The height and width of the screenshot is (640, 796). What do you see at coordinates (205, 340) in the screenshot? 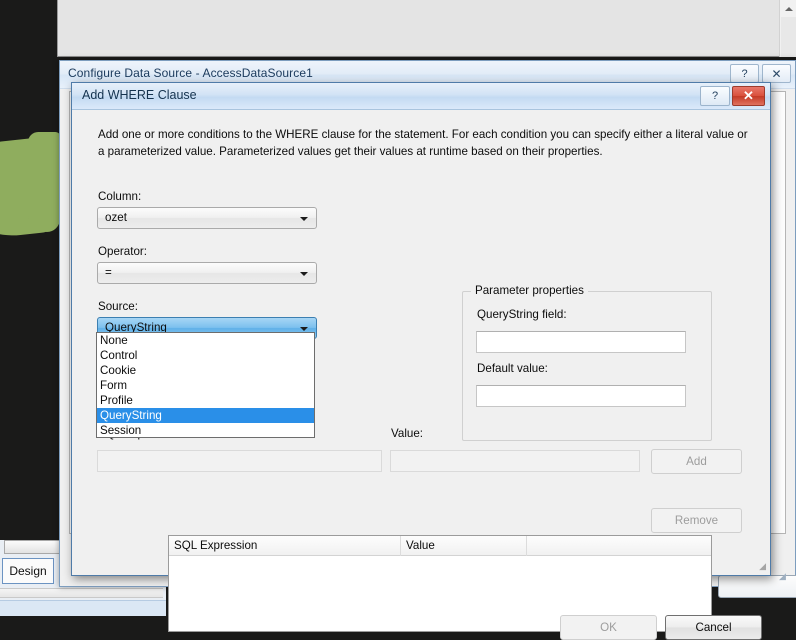
I see `source-option-none: None` at bounding box center [205, 340].